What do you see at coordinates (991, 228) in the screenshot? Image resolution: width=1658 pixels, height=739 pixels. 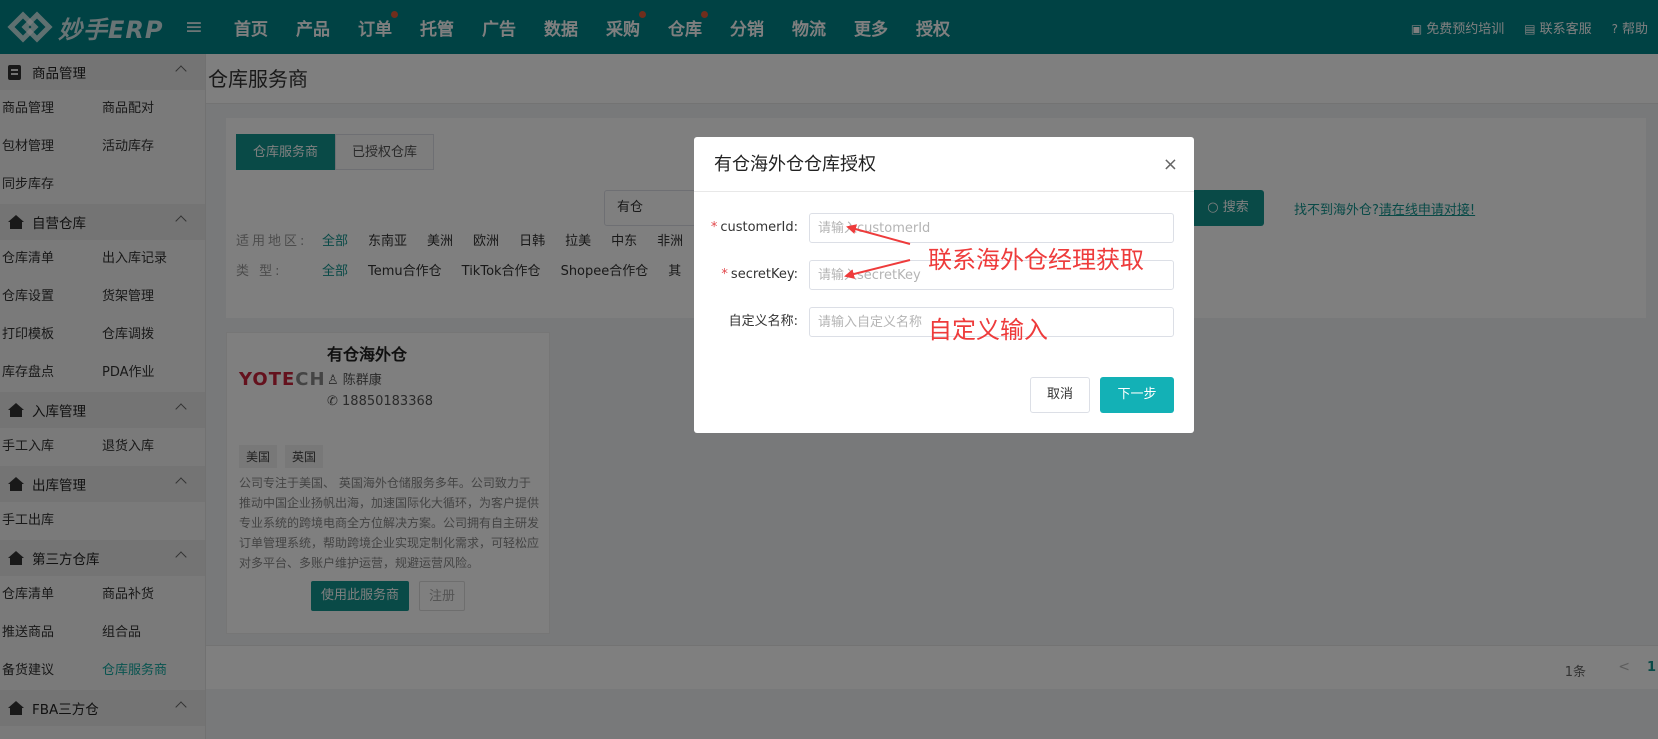 I see `customer-id-field` at bounding box center [991, 228].